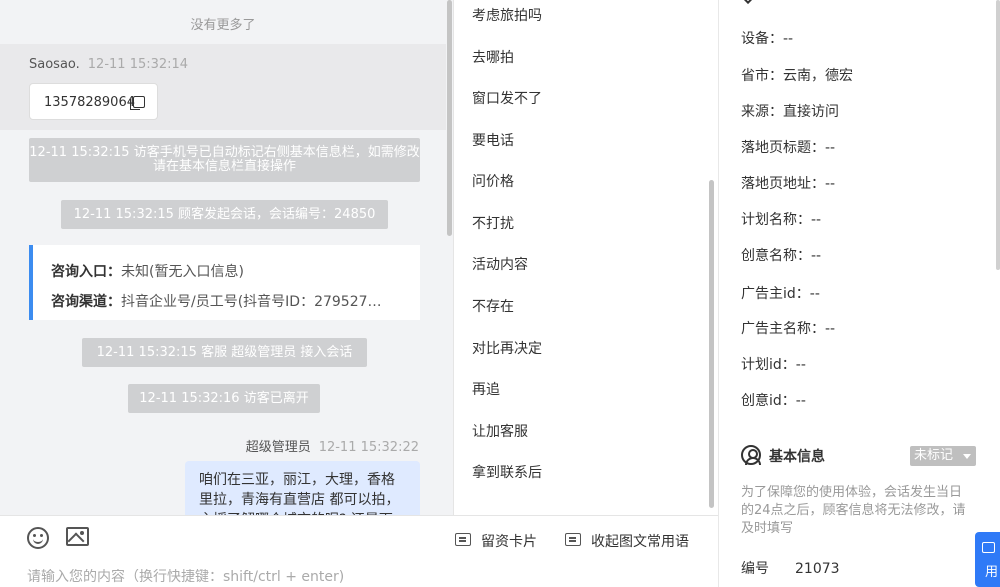 The height and width of the screenshot is (587, 1000). I want to click on quick-reply-item: 对比再决定, so click(507, 348).